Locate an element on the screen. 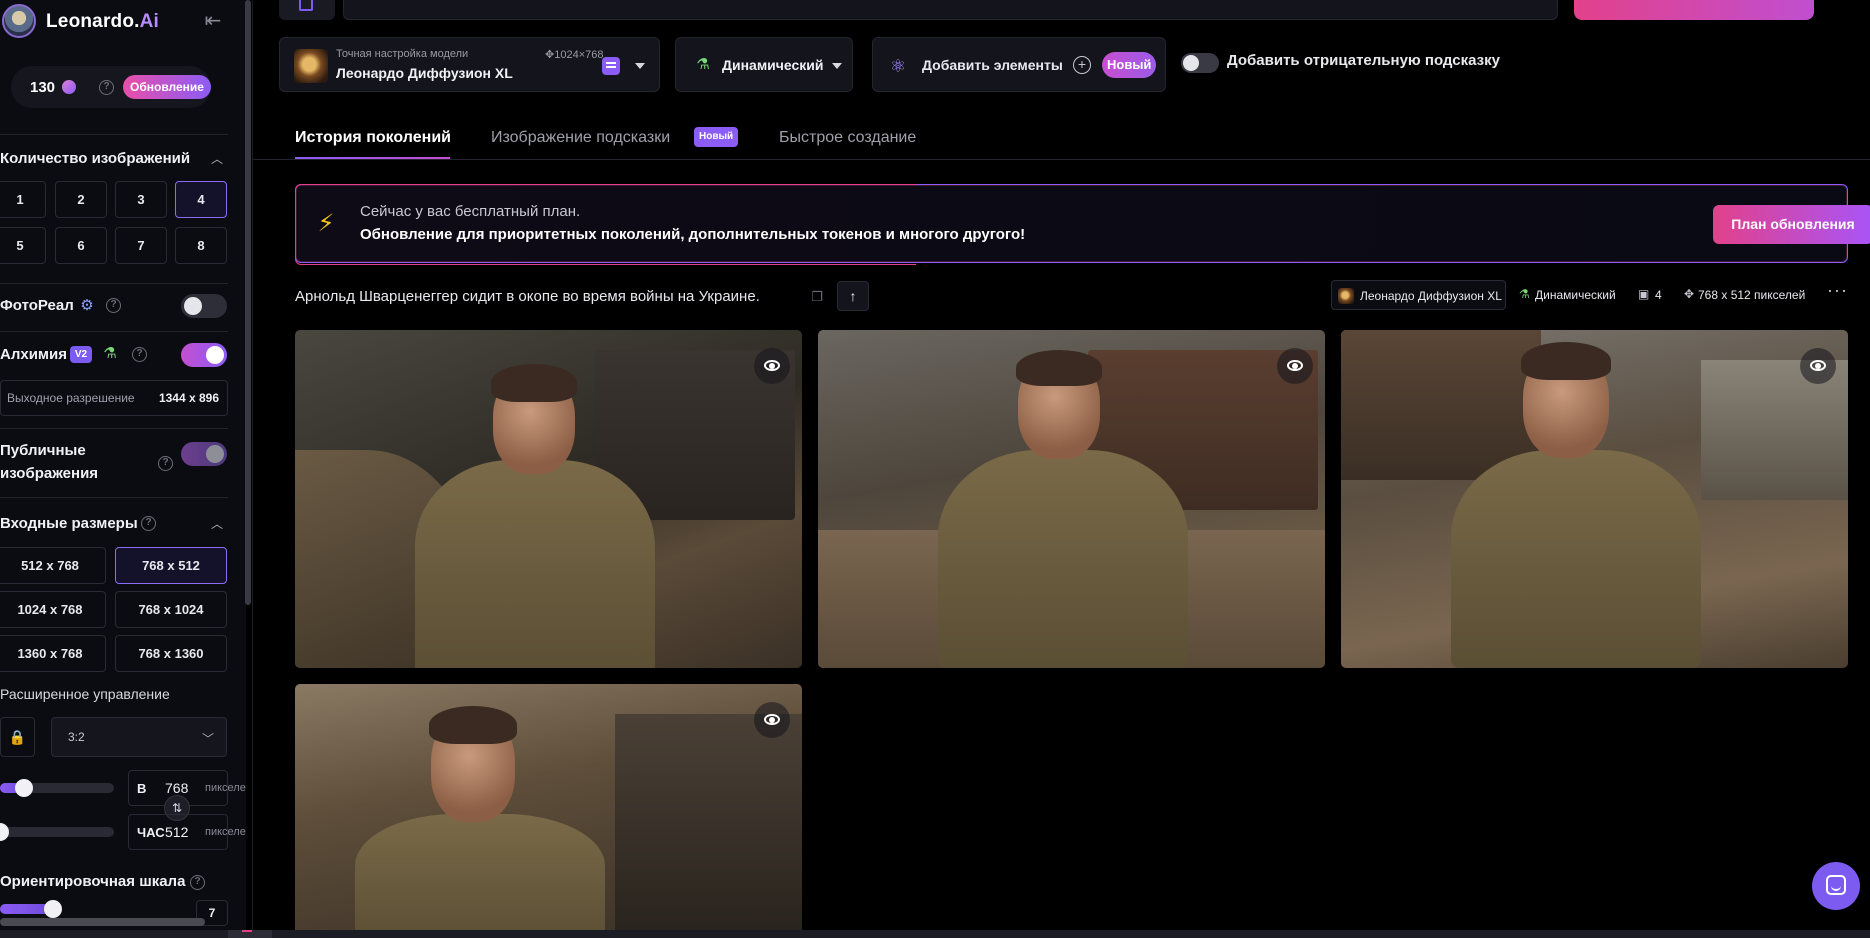 This screenshot has width=1870, height=938. model-size: ✥1024×768 is located at coordinates (574, 55).